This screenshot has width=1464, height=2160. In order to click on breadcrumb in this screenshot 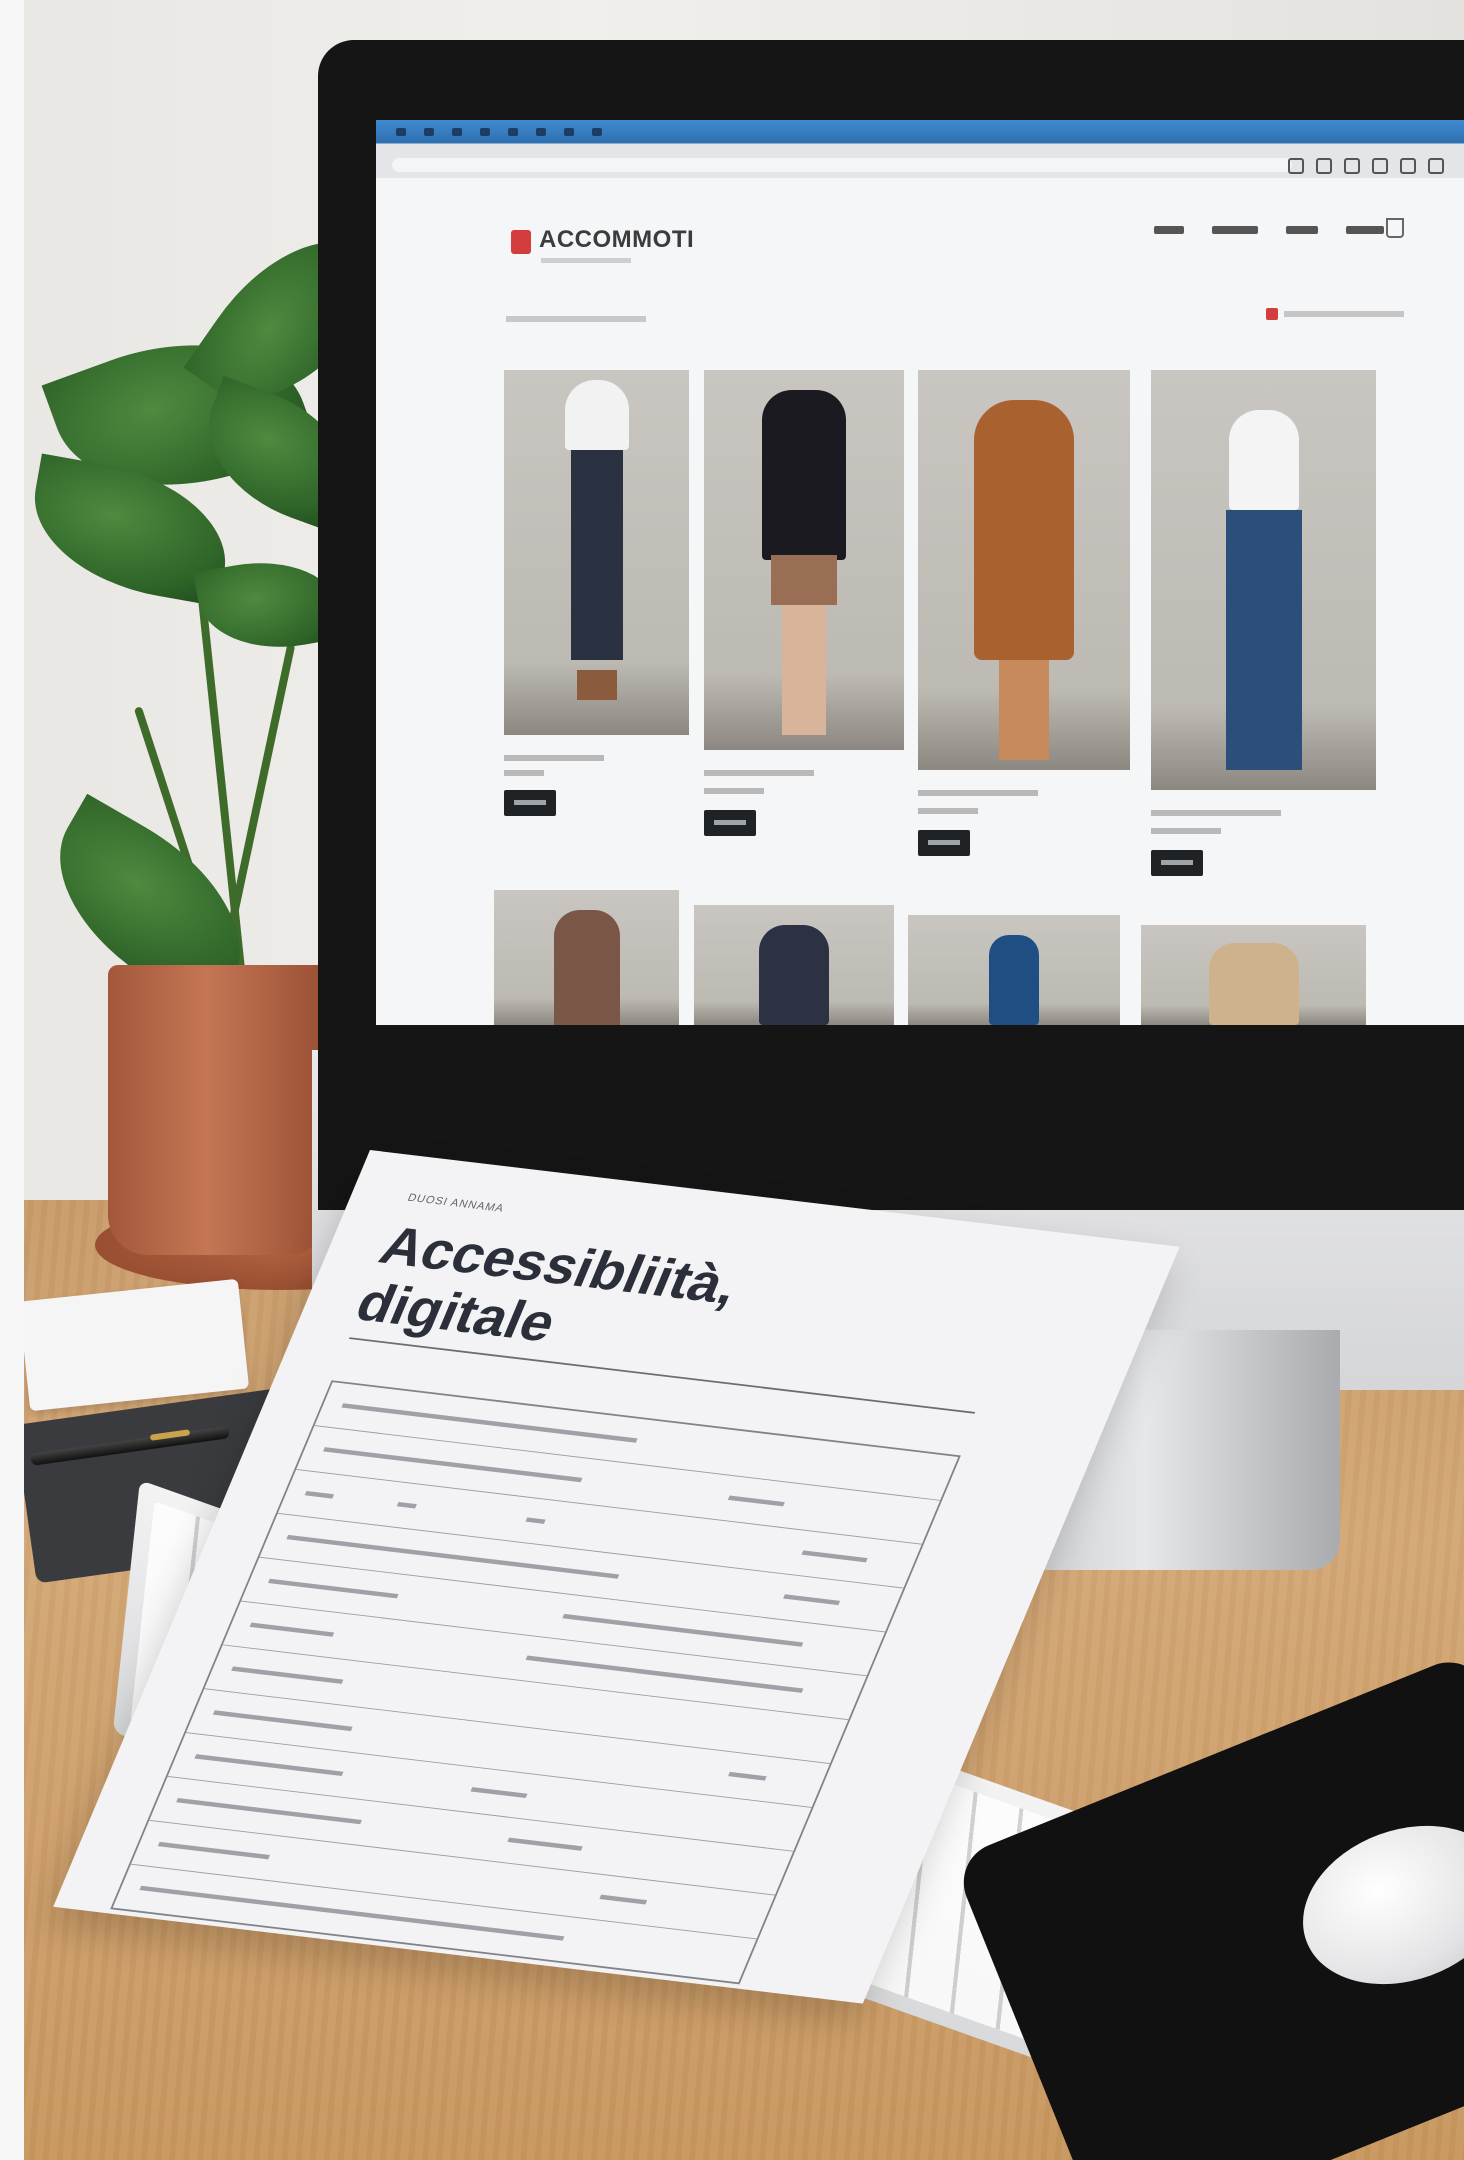, I will do `click(576, 319)`.